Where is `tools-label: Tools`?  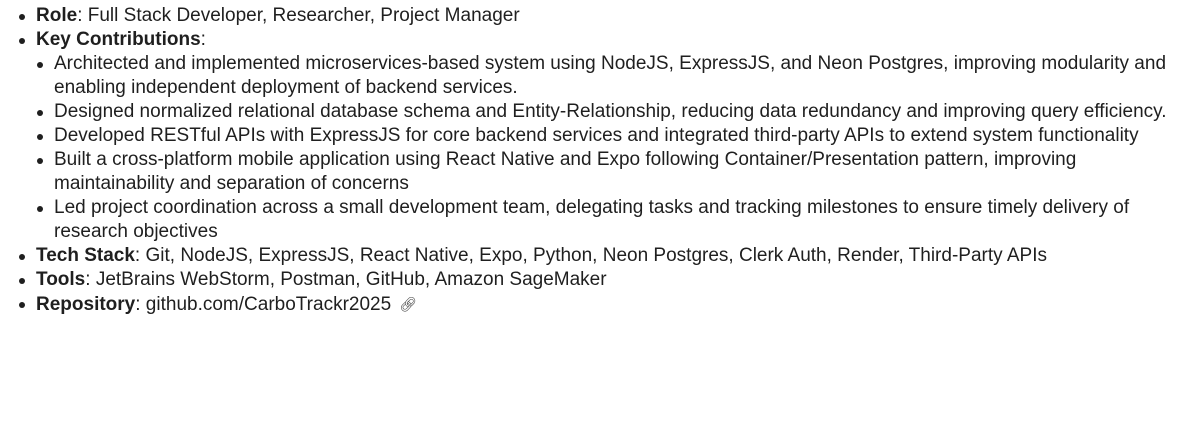
tools-label: Tools is located at coordinates (61, 279).